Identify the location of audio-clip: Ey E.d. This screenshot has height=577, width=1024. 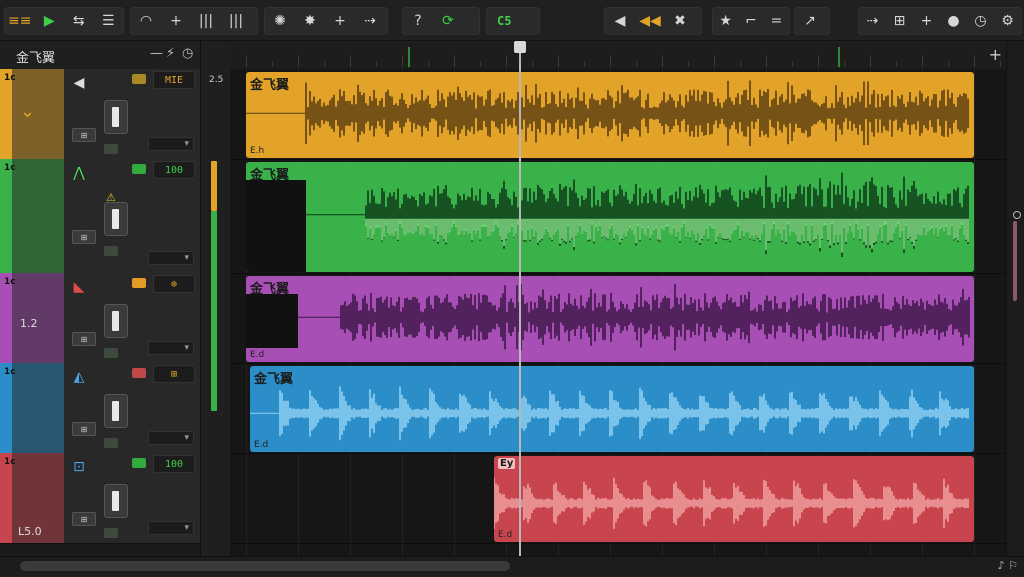
(734, 499).